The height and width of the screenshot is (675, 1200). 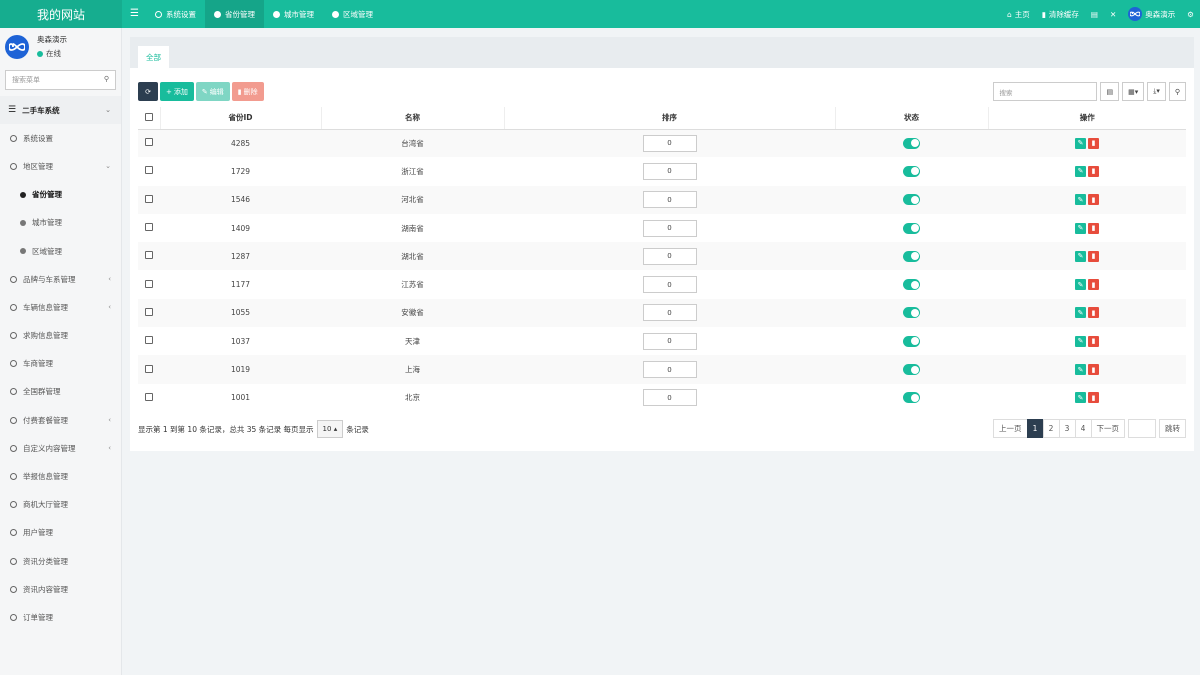 I want to click on sidebar-item-province: 省份管理, so click(x=60, y=195).